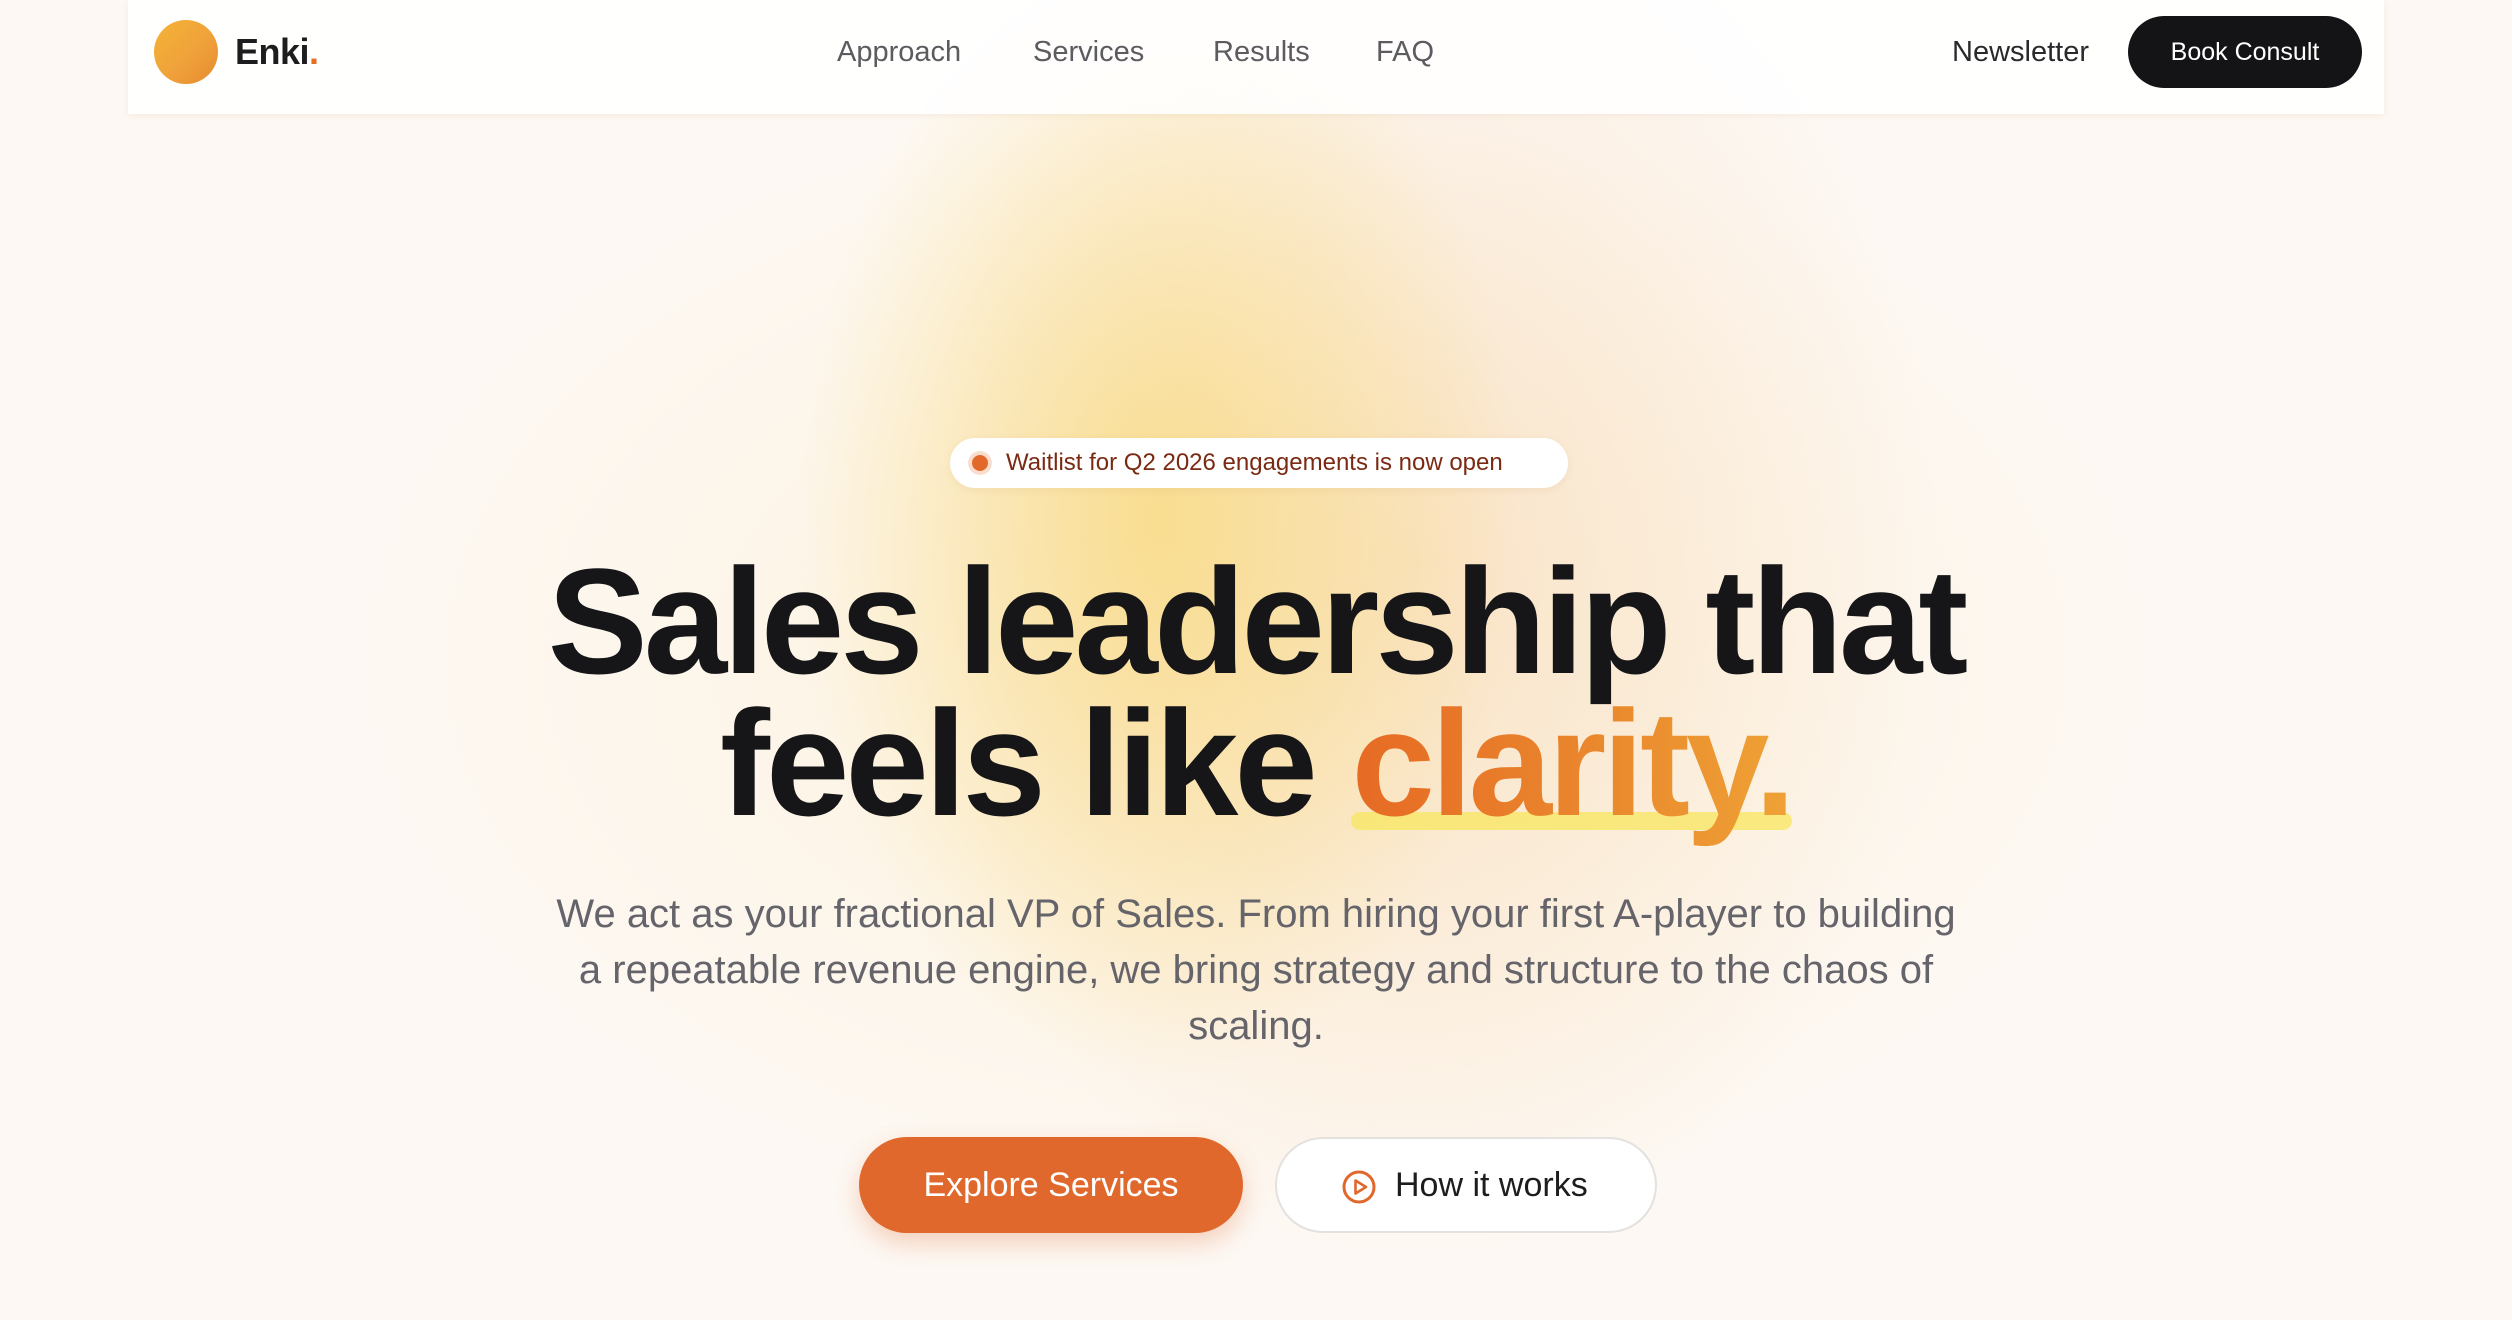  What do you see at coordinates (1036, 763) in the screenshot?
I see `headline-line-2-prefix: feels like` at bounding box center [1036, 763].